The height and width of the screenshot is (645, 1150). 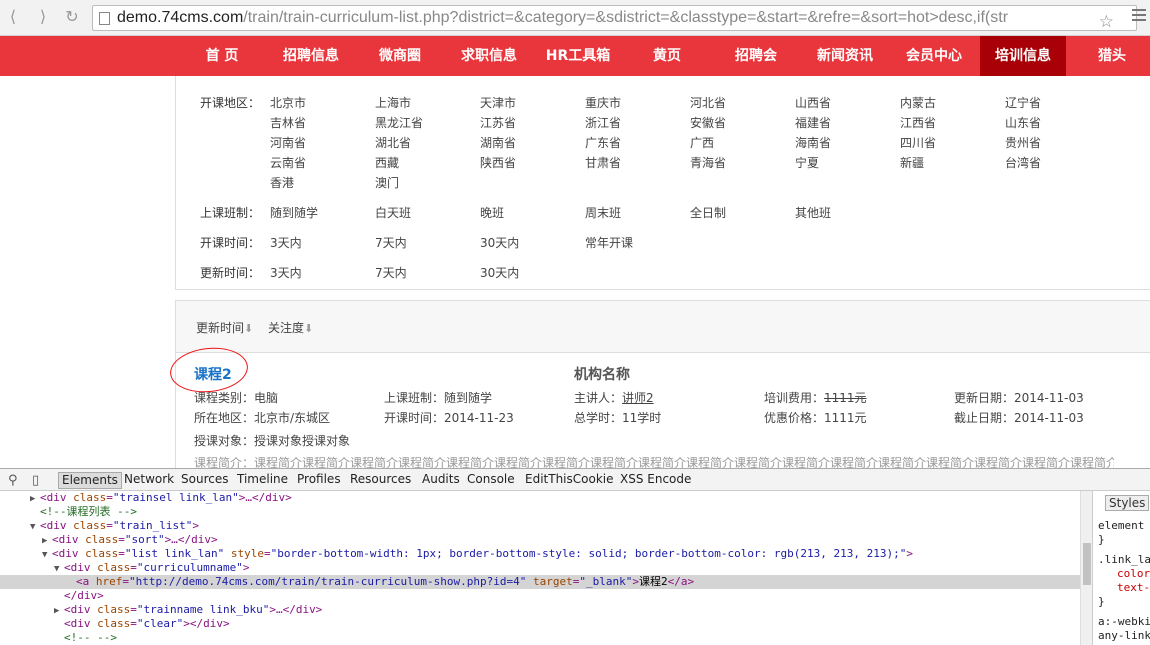 What do you see at coordinates (1139, 15) in the screenshot?
I see `menu-icon` at bounding box center [1139, 15].